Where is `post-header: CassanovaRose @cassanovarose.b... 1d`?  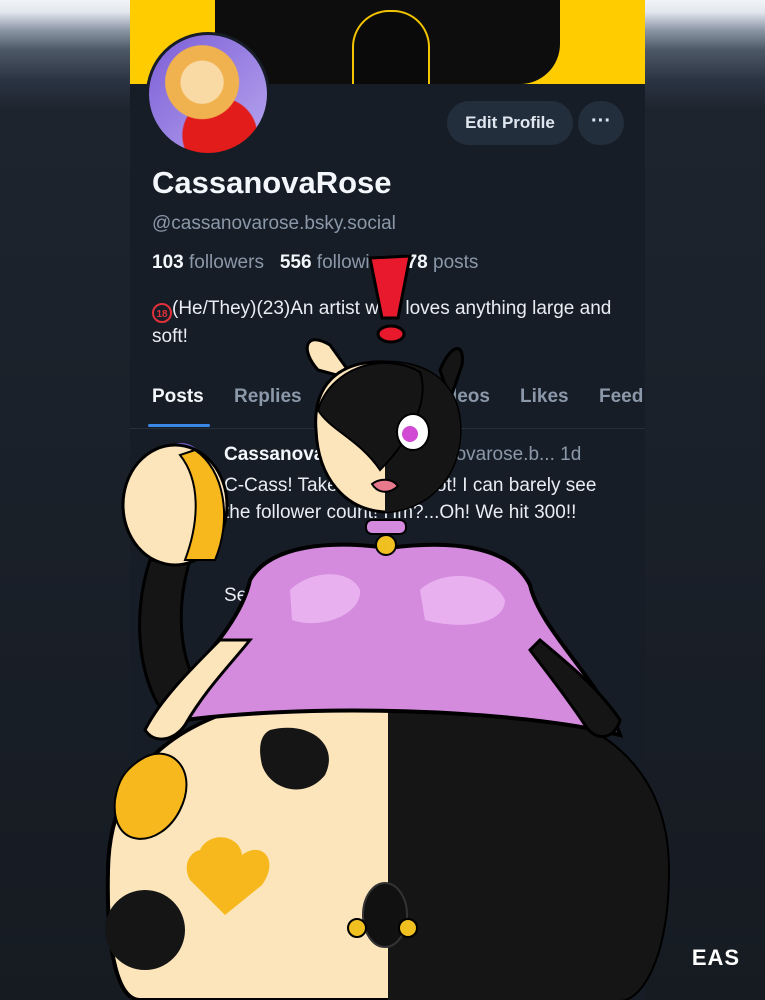 post-header: CassanovaRose @cassanovarose.b... 1d is located at coordinates (402, 455).